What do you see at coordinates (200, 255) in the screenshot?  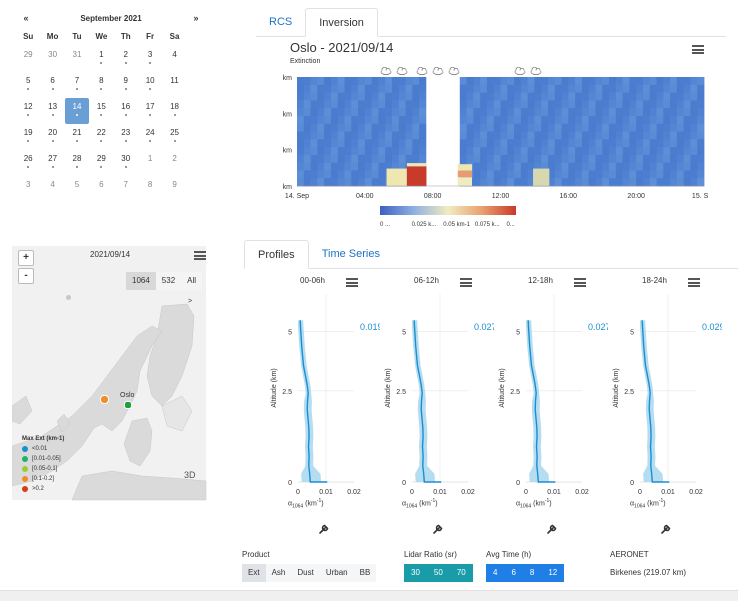 I see `map-menu-icon` at bounding box center [200, 255].